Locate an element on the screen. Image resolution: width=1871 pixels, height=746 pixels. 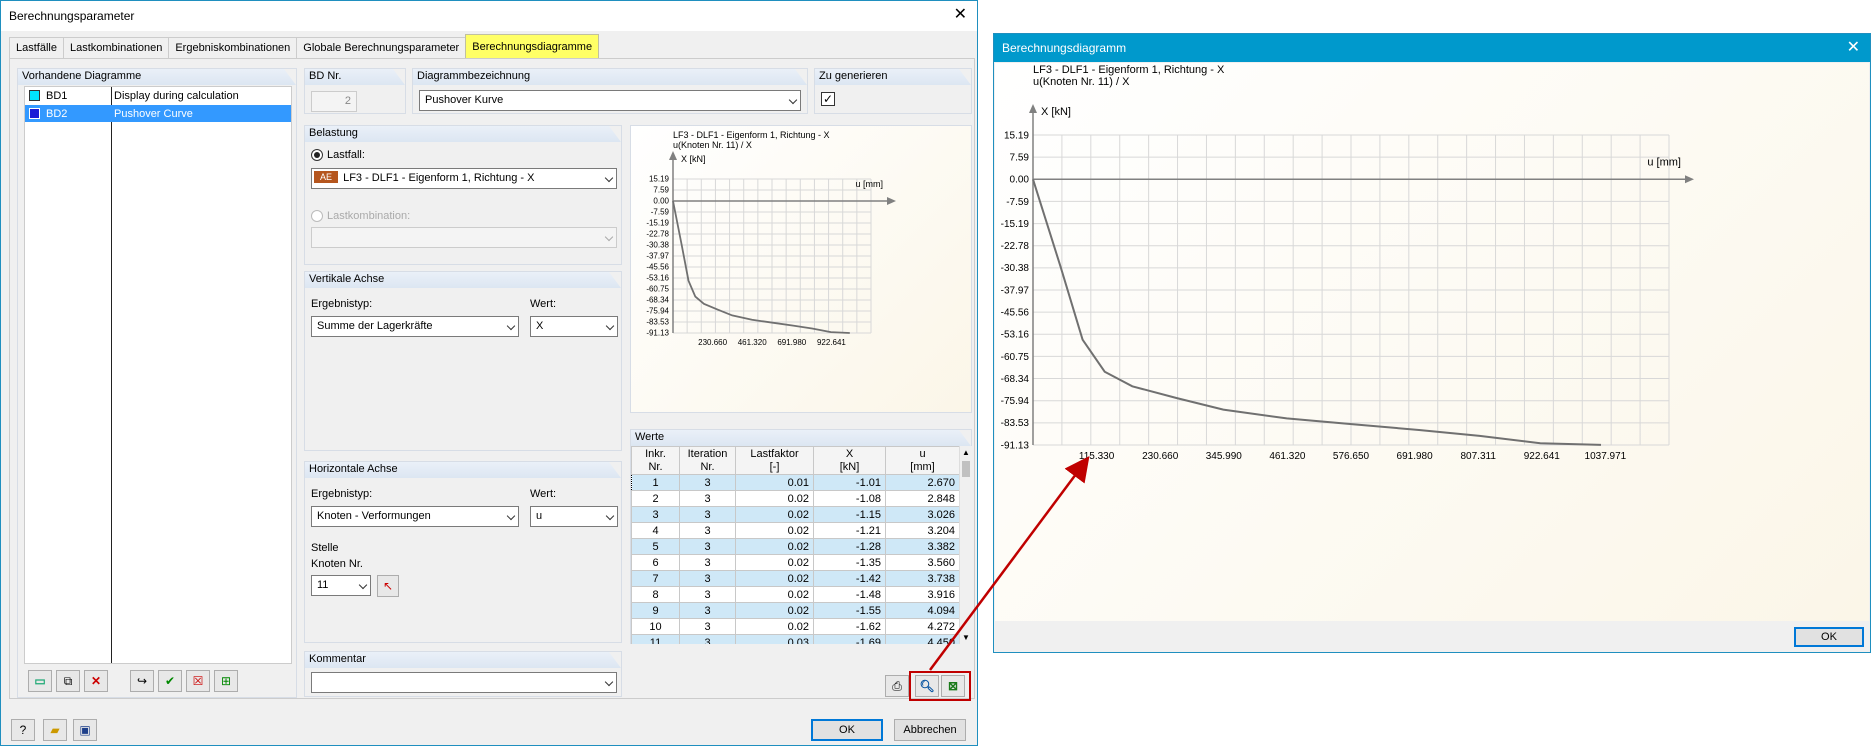
table-row: 1 3 0.01 -1.01 2.670 is located at coordinates (795, 482).